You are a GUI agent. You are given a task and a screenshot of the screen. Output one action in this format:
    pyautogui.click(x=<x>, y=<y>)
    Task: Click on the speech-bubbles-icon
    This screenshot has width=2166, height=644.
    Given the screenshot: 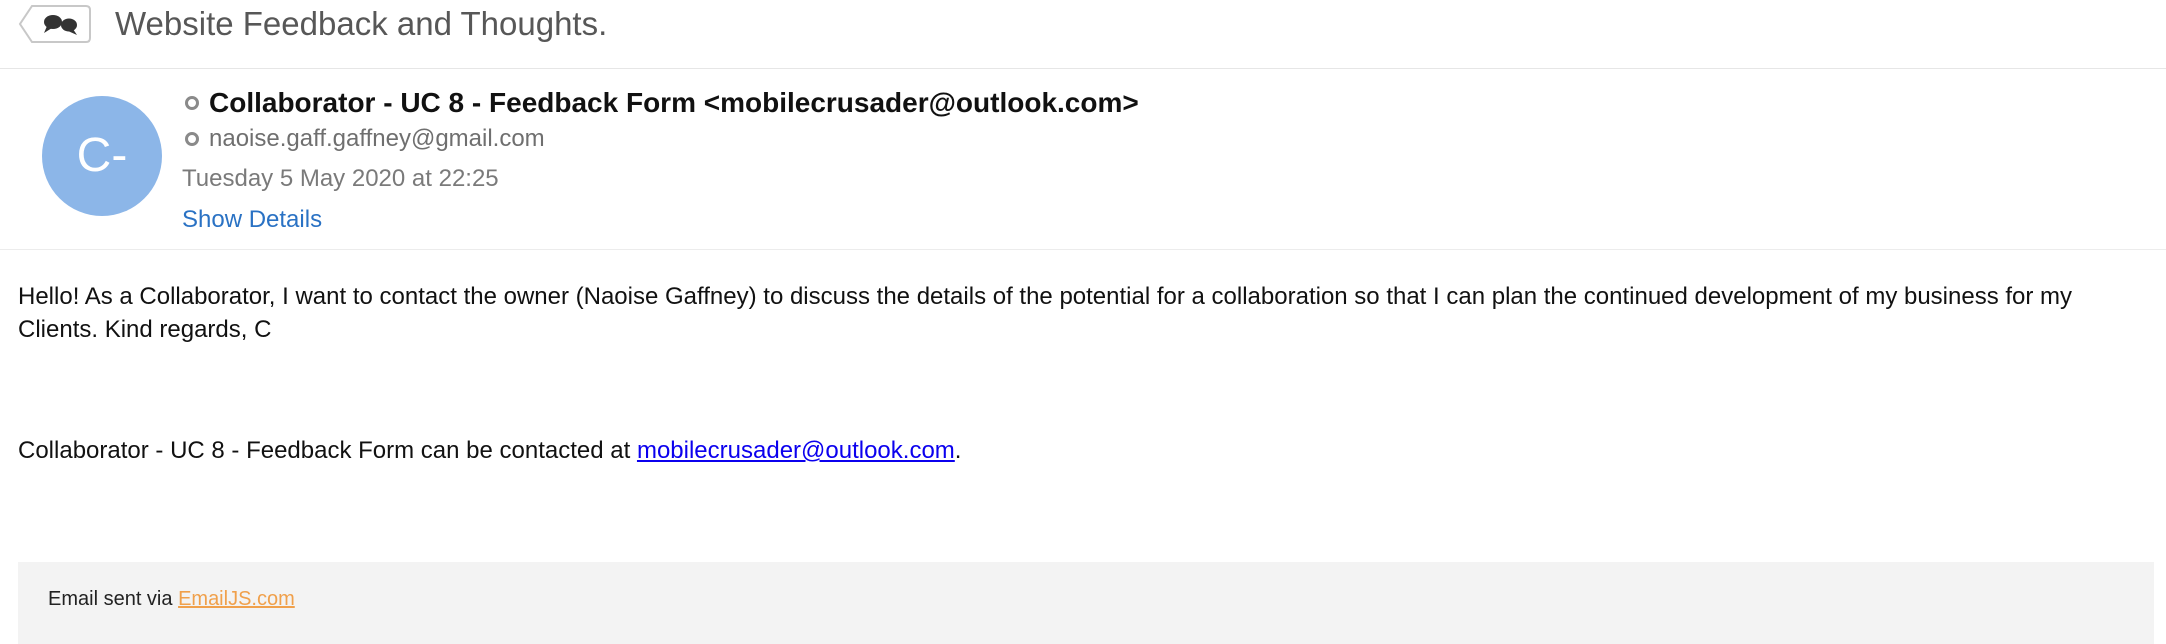 What is the action you would take?
    pyautogui.click(x=54, y=24)
    